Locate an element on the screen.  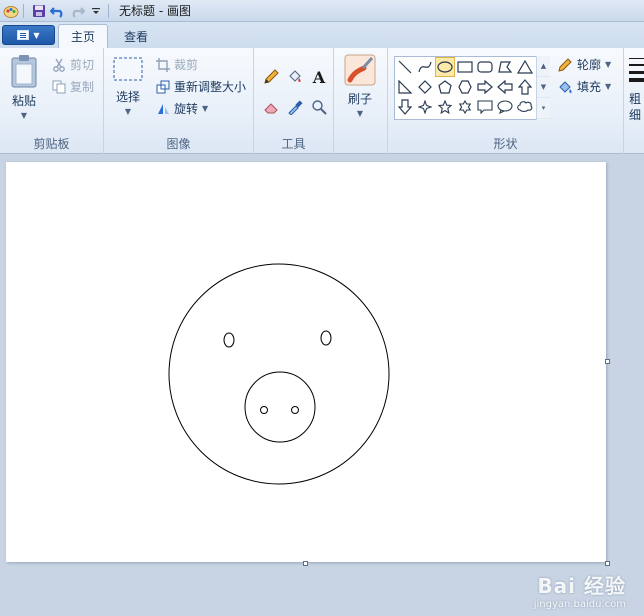
tab-view: 查看 is located at coordinates (136, 36).